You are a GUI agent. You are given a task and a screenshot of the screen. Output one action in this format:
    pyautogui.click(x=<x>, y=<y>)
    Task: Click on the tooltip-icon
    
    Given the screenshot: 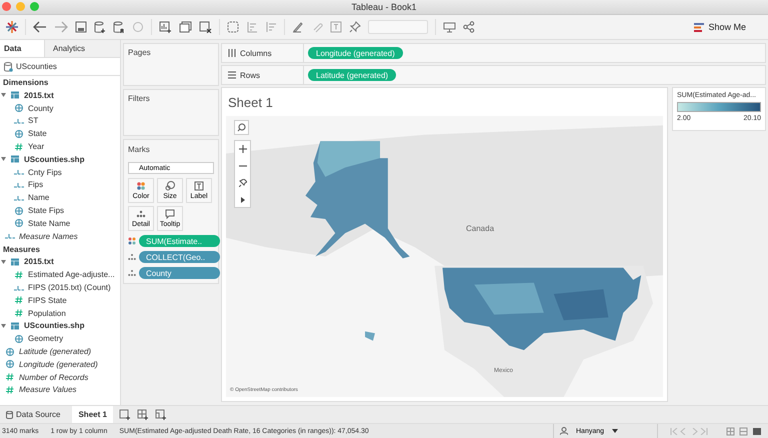 What is the action you would take?
    pyautogui.click(x=170, y=214)
    